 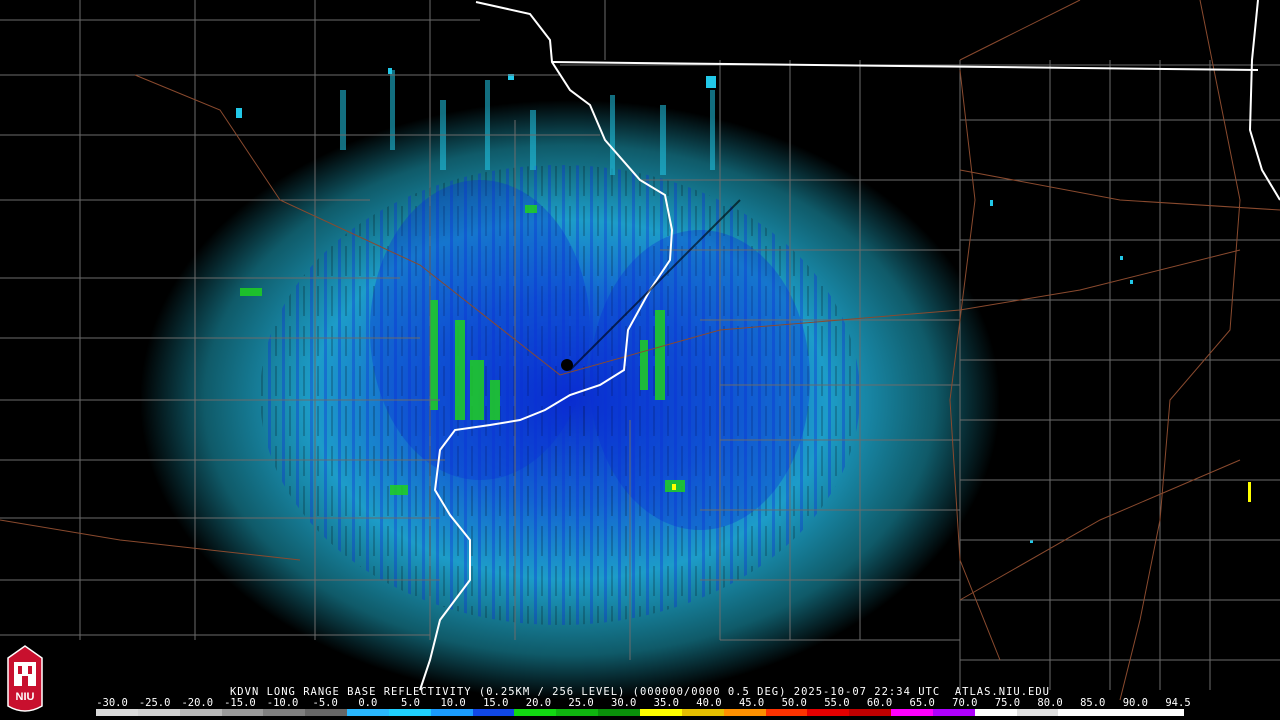 I want to click on legend-label: -5.0, so click(x=325, y=703).